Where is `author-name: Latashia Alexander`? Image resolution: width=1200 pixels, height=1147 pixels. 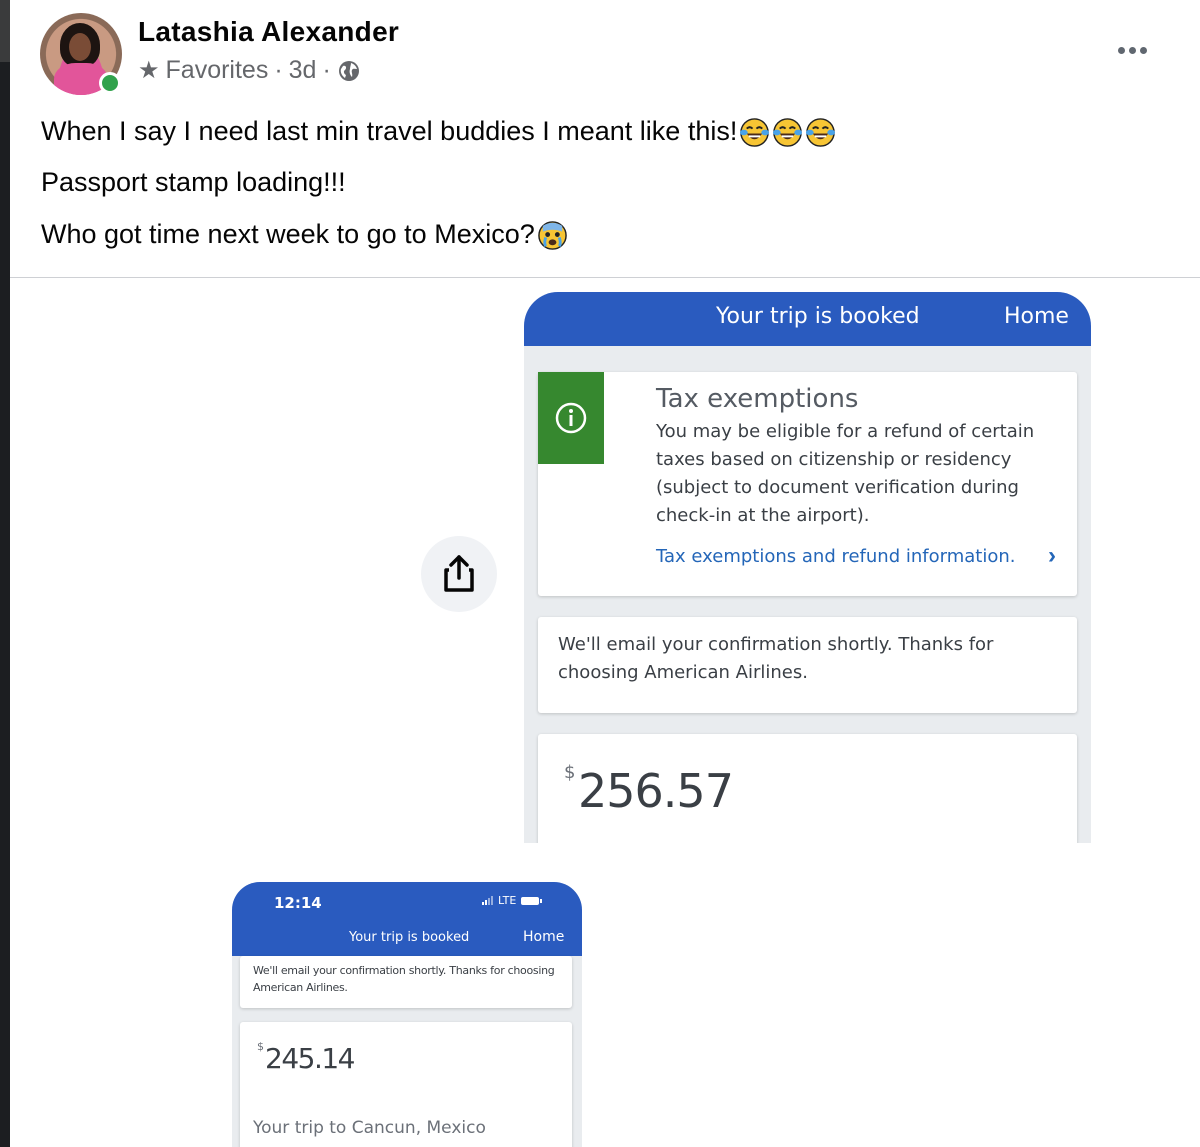
author-name: Latashia Alexander is located at coordinates (268, 32).